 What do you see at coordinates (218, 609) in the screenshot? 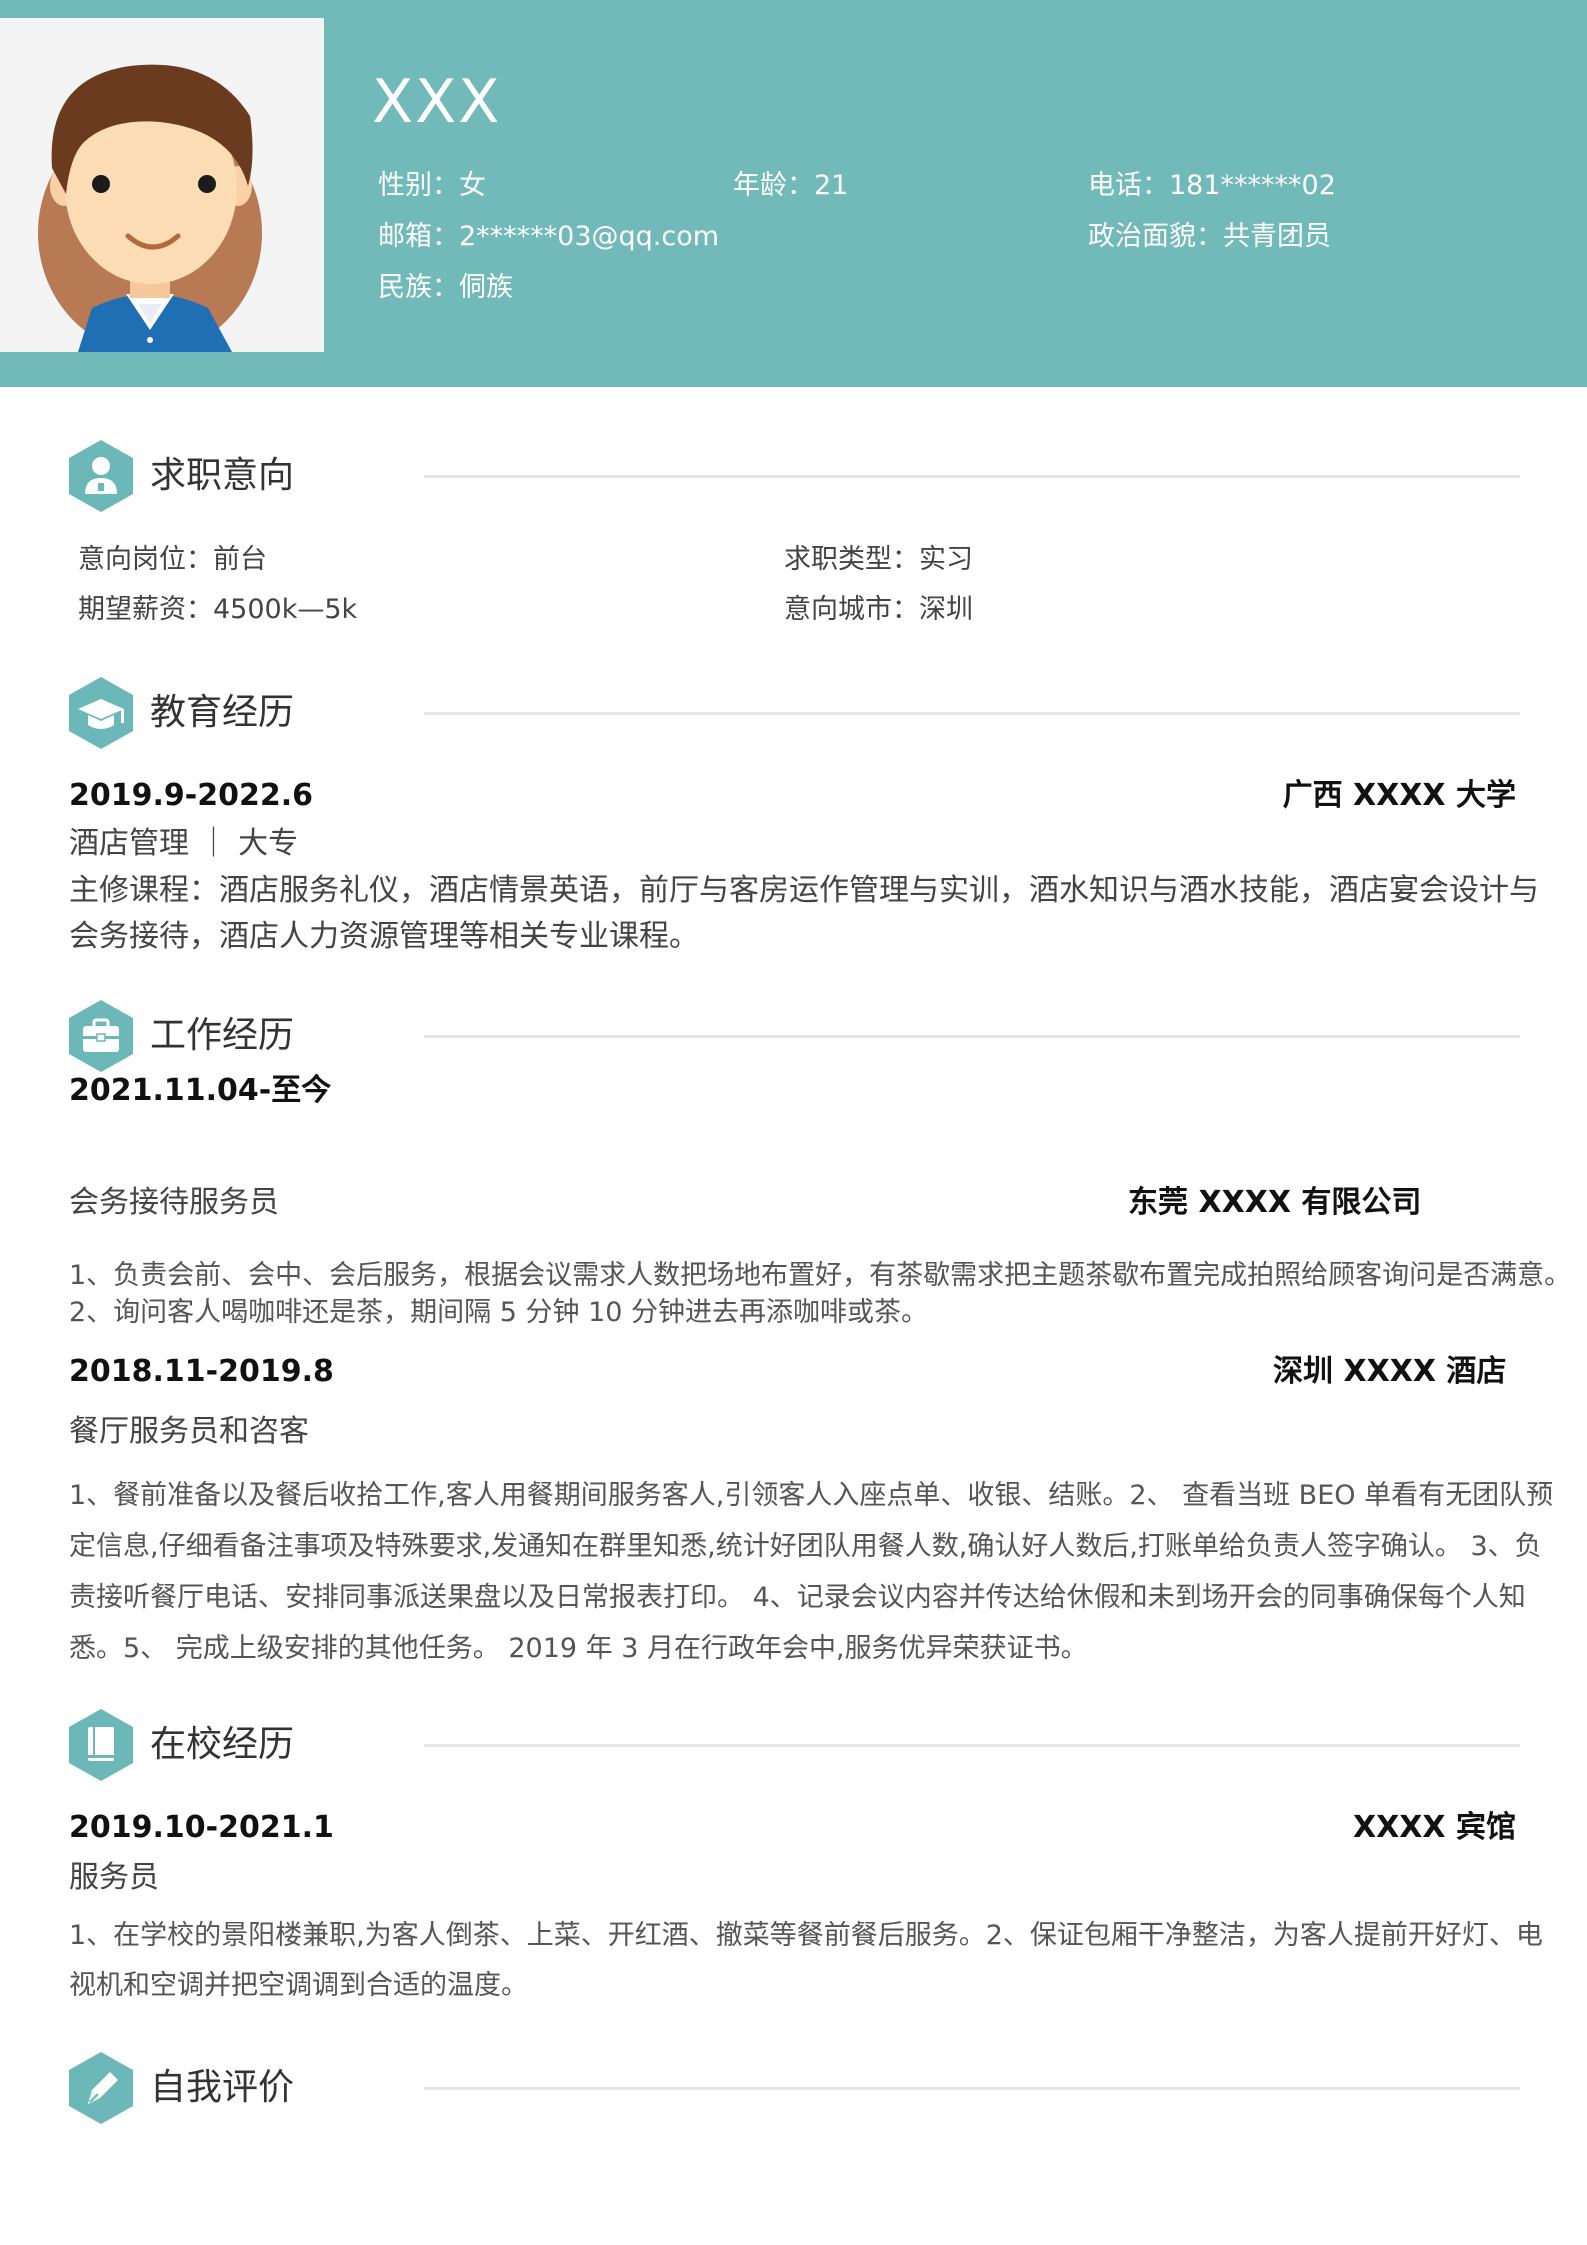
I see `expected-salary: 期望薪资：4500k—5k` at bounding box center [218, 609].